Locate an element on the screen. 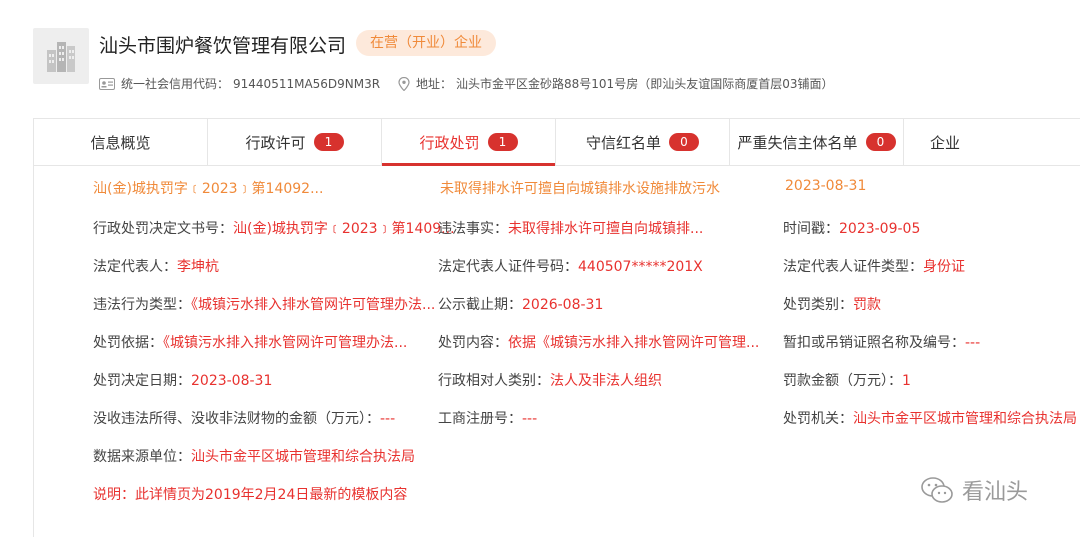 The image size is (1080, 537). address-line: 地址： 汕头市金平区金砂路88号101号房（即汕头友谊国际商厦首层03铺面） is located at coordinates (615, 83).